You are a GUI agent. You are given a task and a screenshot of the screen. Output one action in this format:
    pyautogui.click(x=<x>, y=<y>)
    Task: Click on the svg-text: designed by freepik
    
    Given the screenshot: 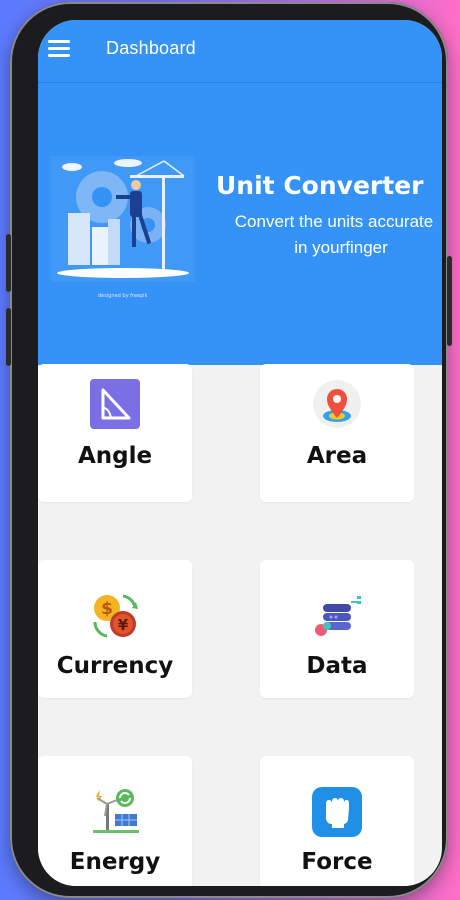 What is the action you would take?
    pyautogui.click(x=123, y=296)
    